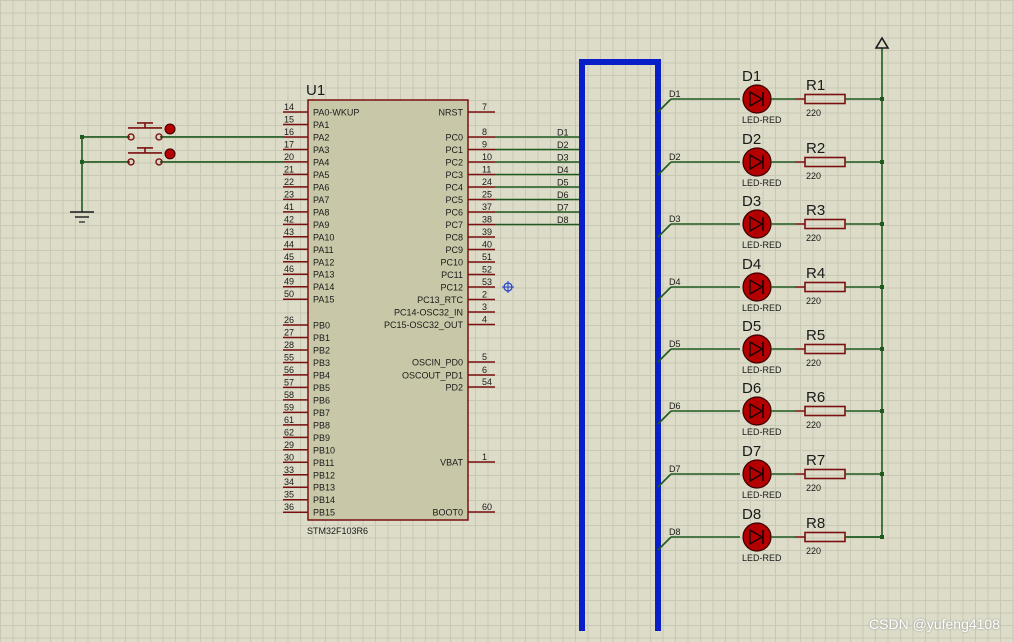  Describe the element at coordinates (484, 145) in the screenshot. I see `chip-pin-number: 9` at that location.